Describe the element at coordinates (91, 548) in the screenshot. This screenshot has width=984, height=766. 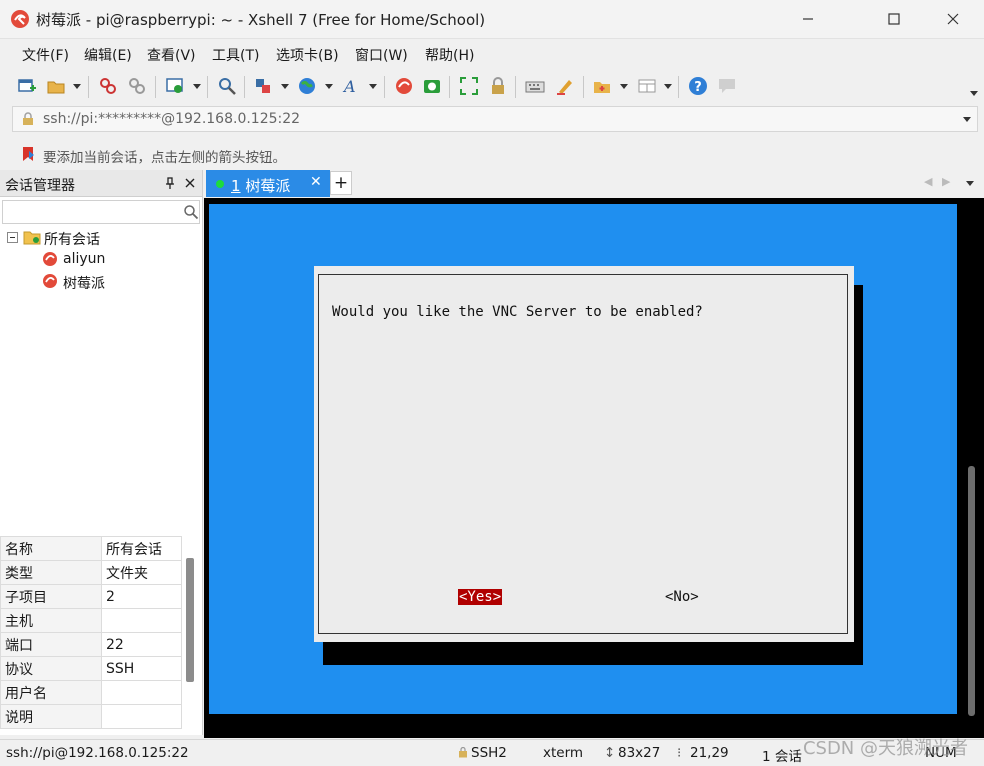
I see `property-row: 名称 所有会话` at that location.